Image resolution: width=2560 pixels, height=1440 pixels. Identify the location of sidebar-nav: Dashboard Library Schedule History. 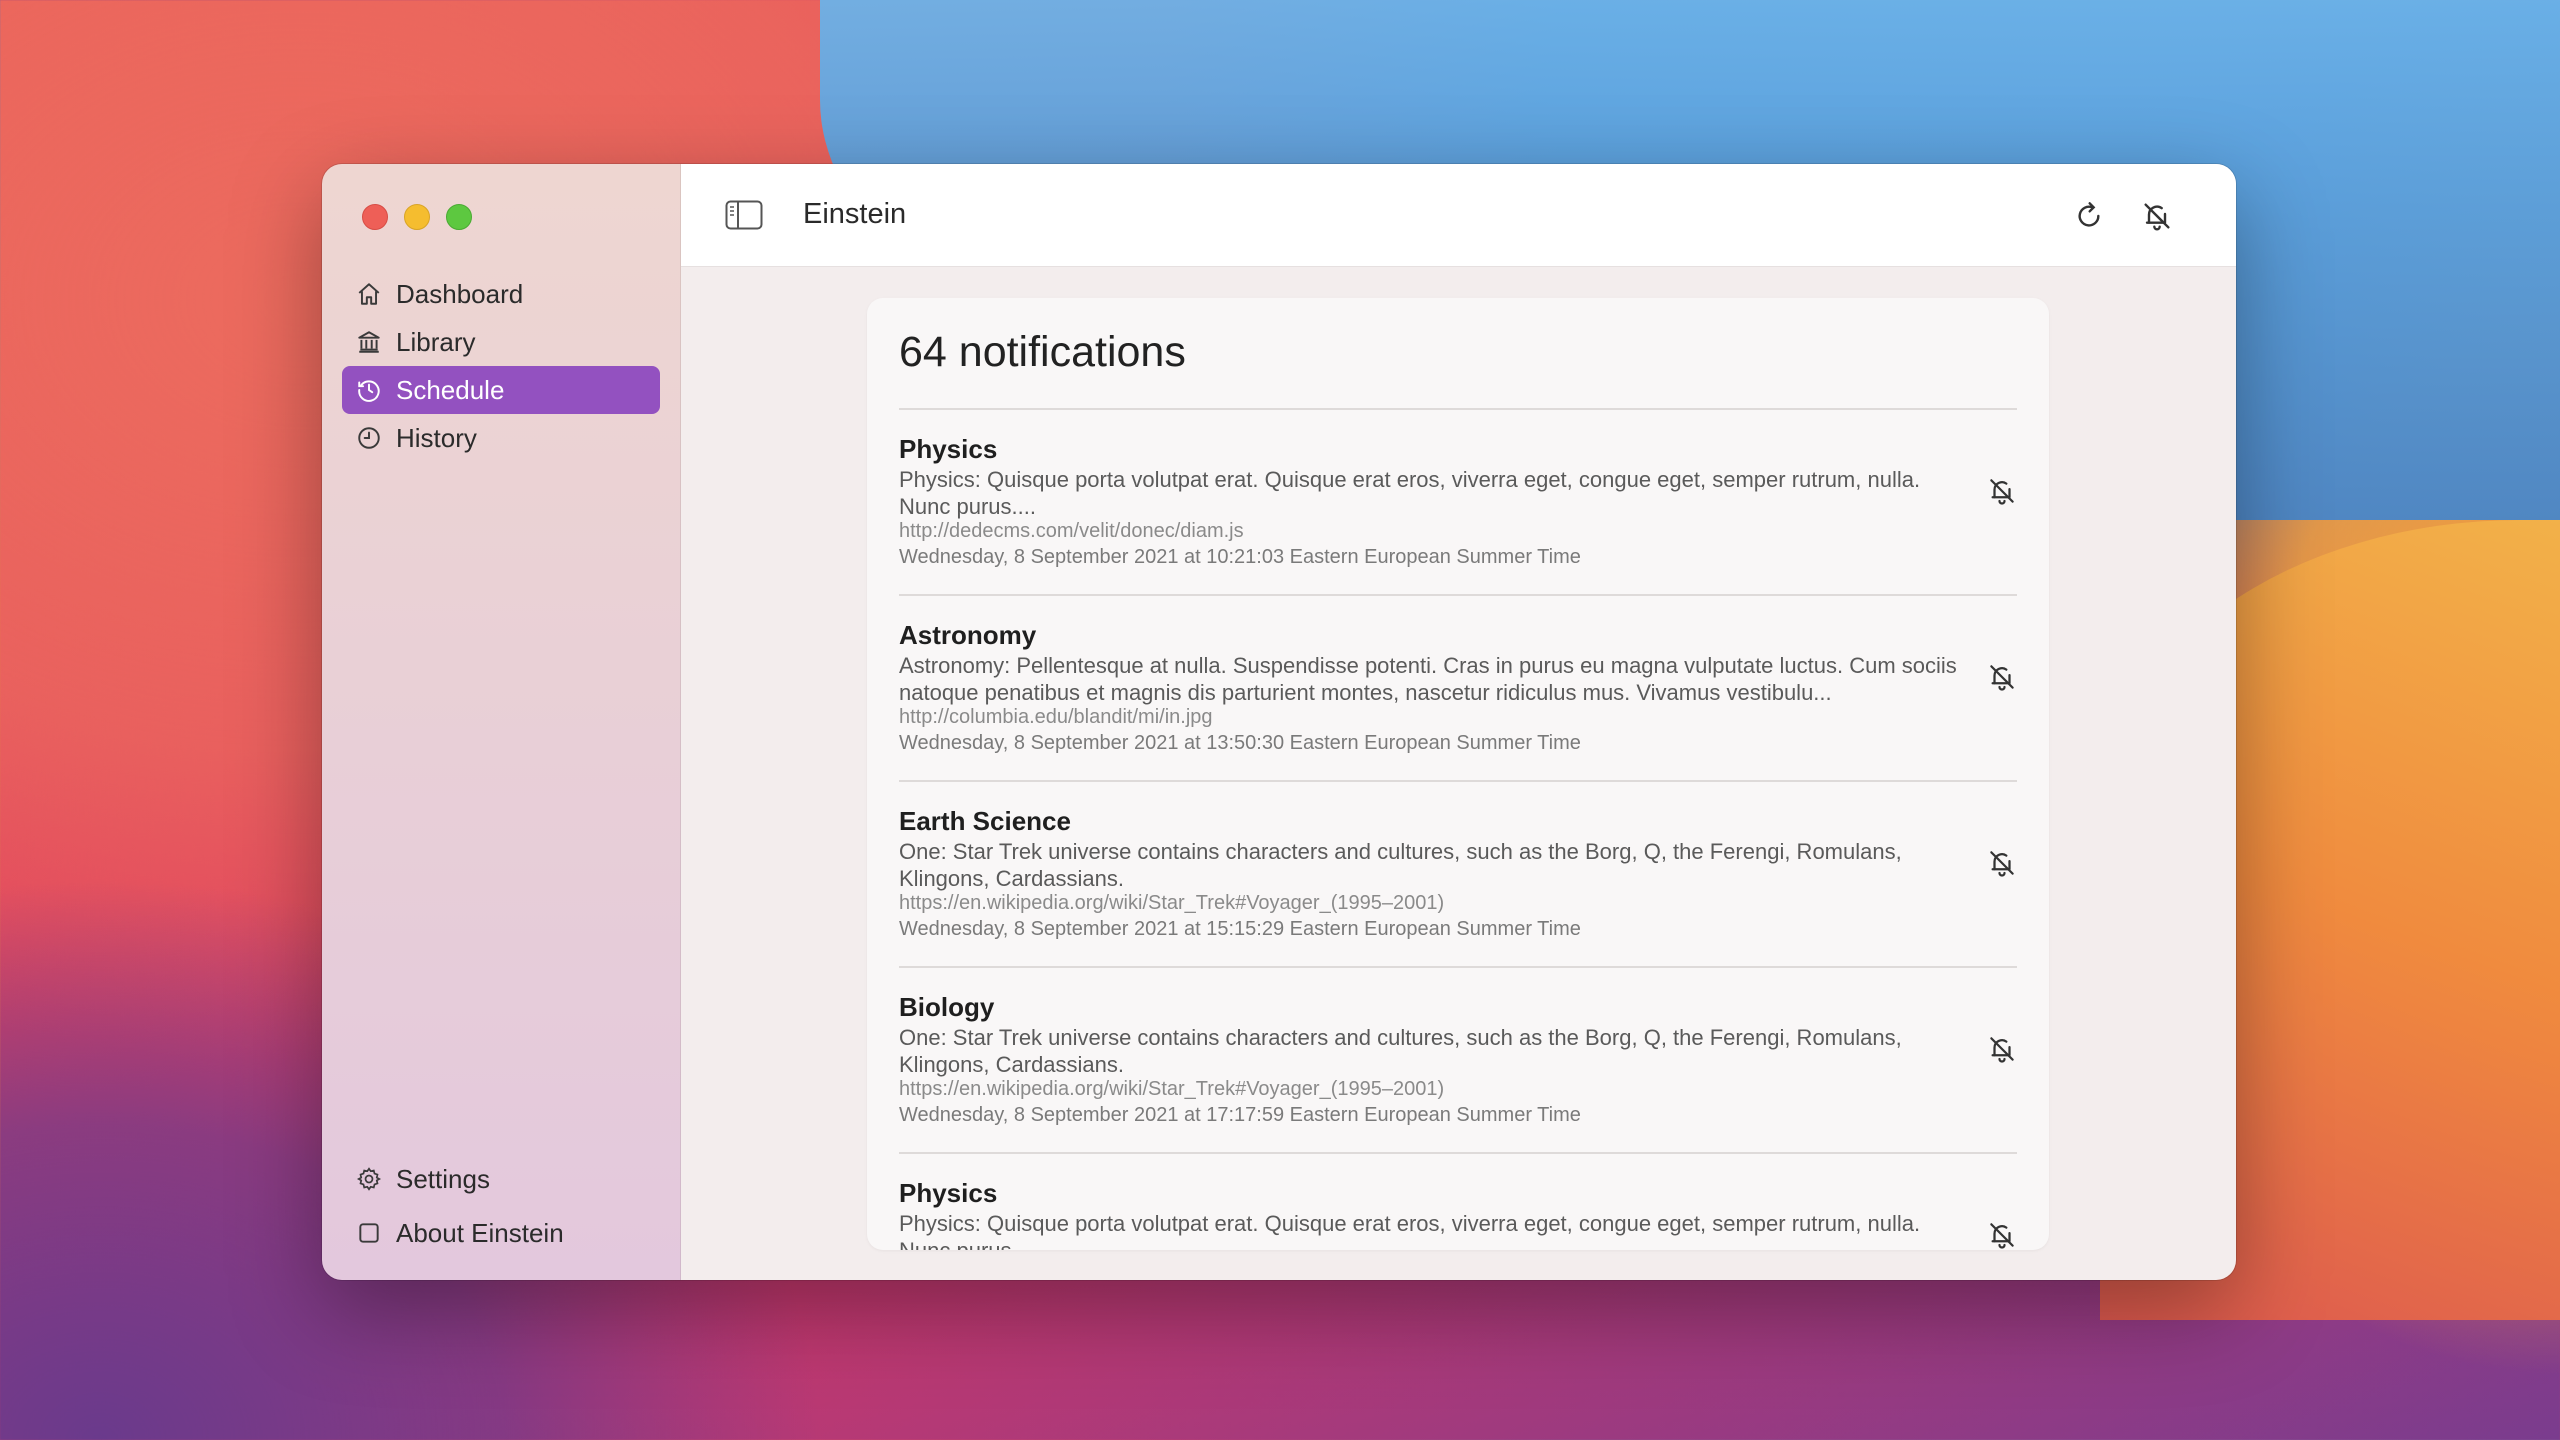
(501, 366).